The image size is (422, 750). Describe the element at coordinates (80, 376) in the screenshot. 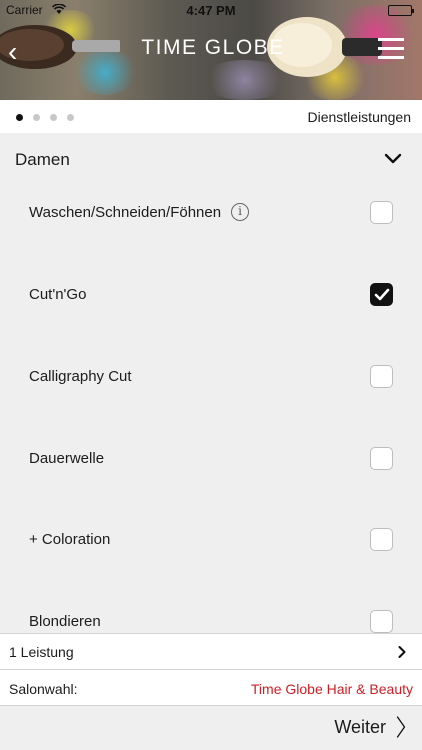

I see `service-label: Calligraphy Cut` at that location.